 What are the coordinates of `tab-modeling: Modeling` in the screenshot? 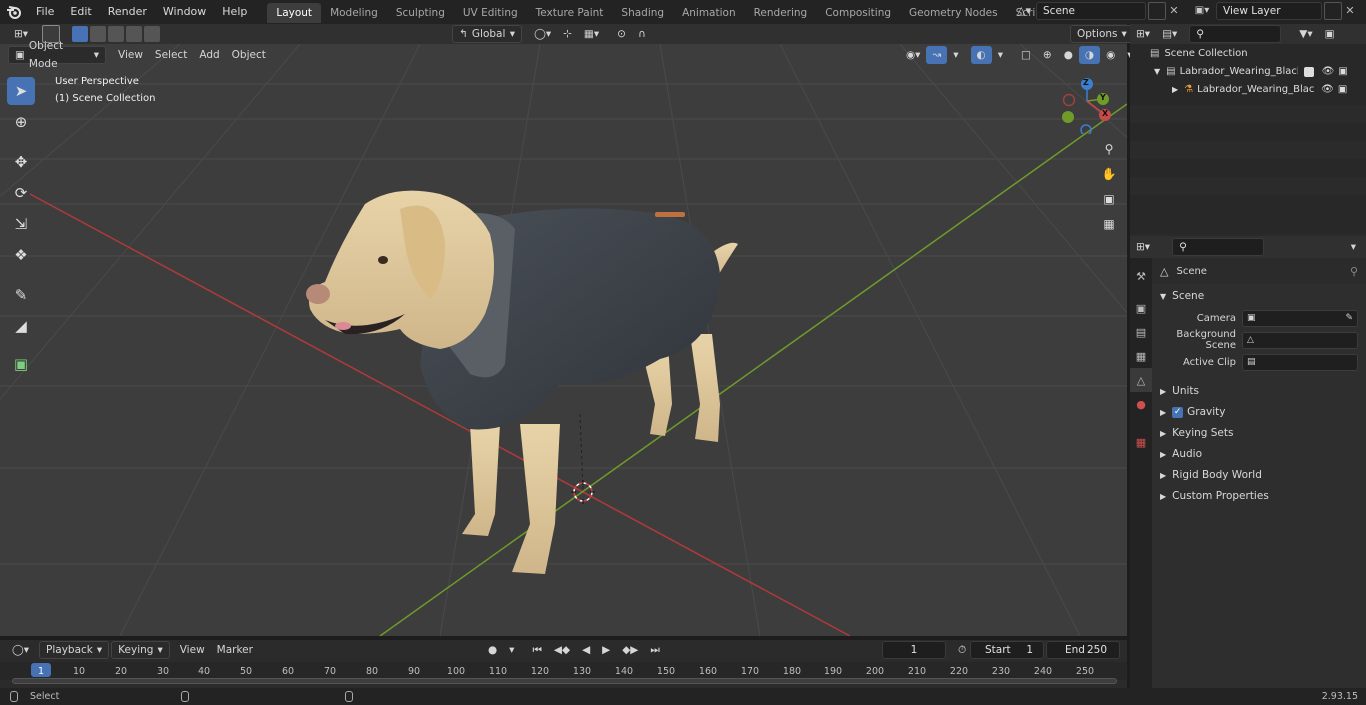 It's located at (354, 13).